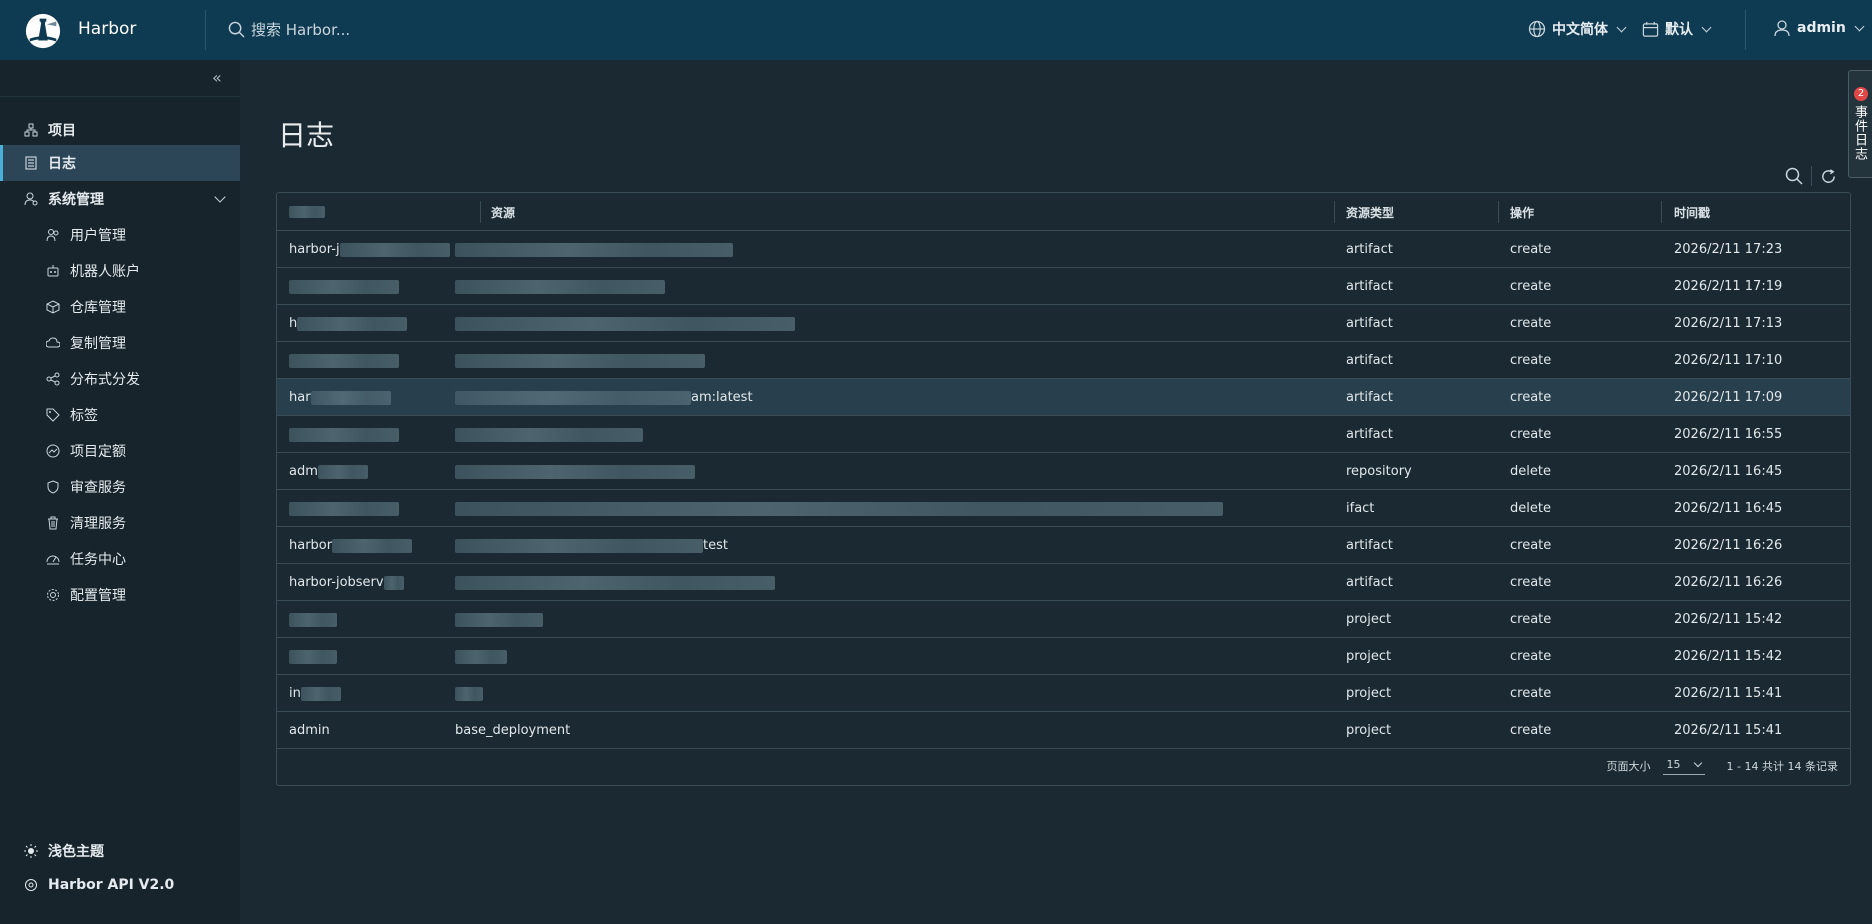 Image resolution: width=1872 pixels, height=924 pixels. I want to click on sidebar-item-clean-up: 清理服务, so click(120, 523).